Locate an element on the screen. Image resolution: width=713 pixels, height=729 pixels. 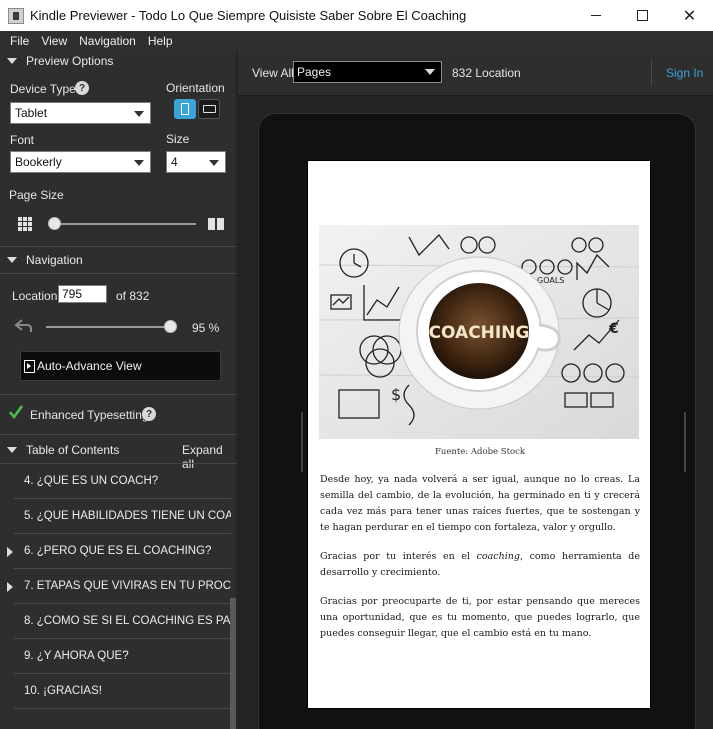
toc-item-label: 6. ¿PERO QUÉ ES EL COACHING? is located at coordinates (118, 551).